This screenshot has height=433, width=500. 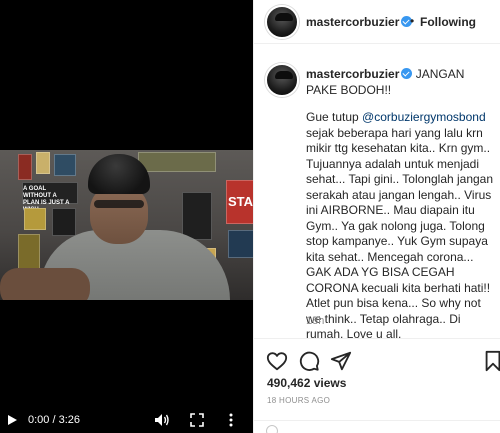 I want to click on wall-sign-text: STA, so click(x=240, y=201).